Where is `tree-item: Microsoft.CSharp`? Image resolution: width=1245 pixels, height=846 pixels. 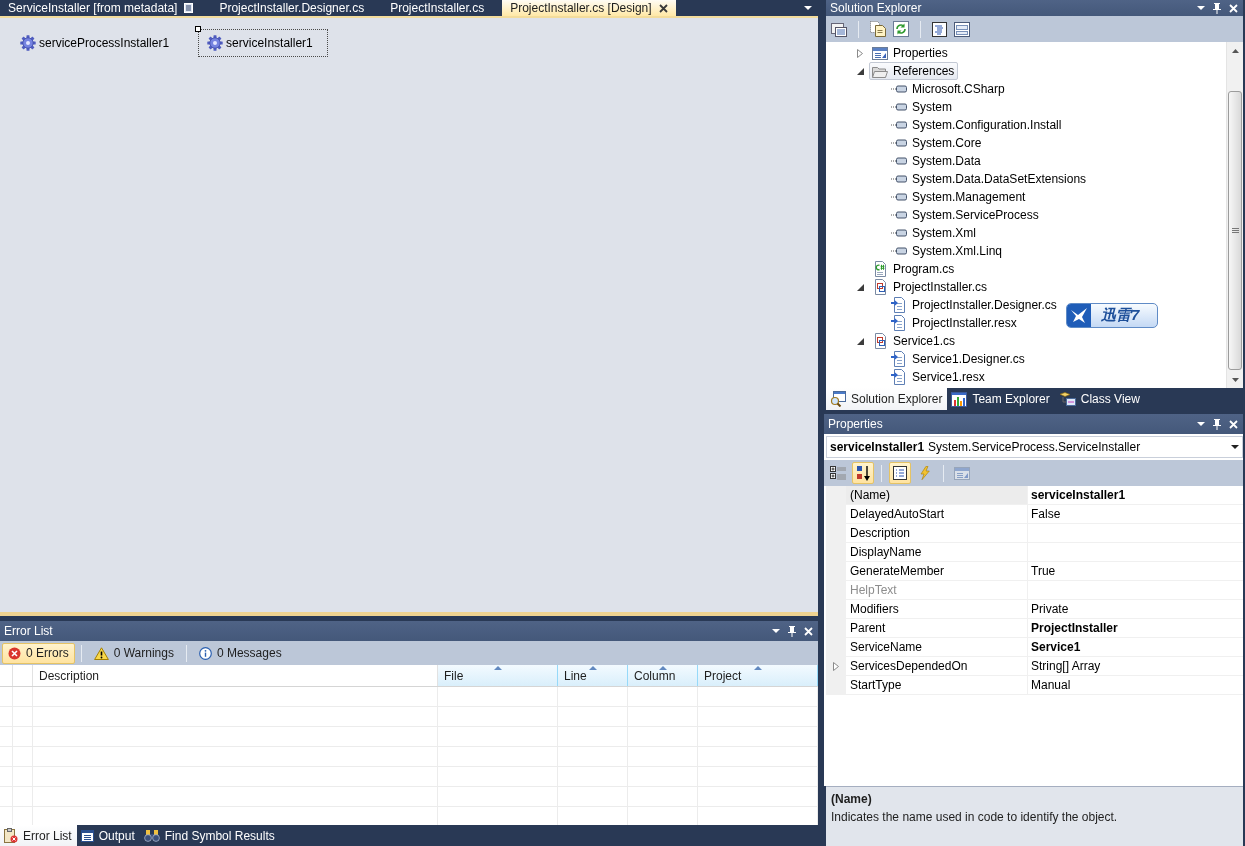
tree-item: Microsoft.CSharp is located at coordinates (948, 89).